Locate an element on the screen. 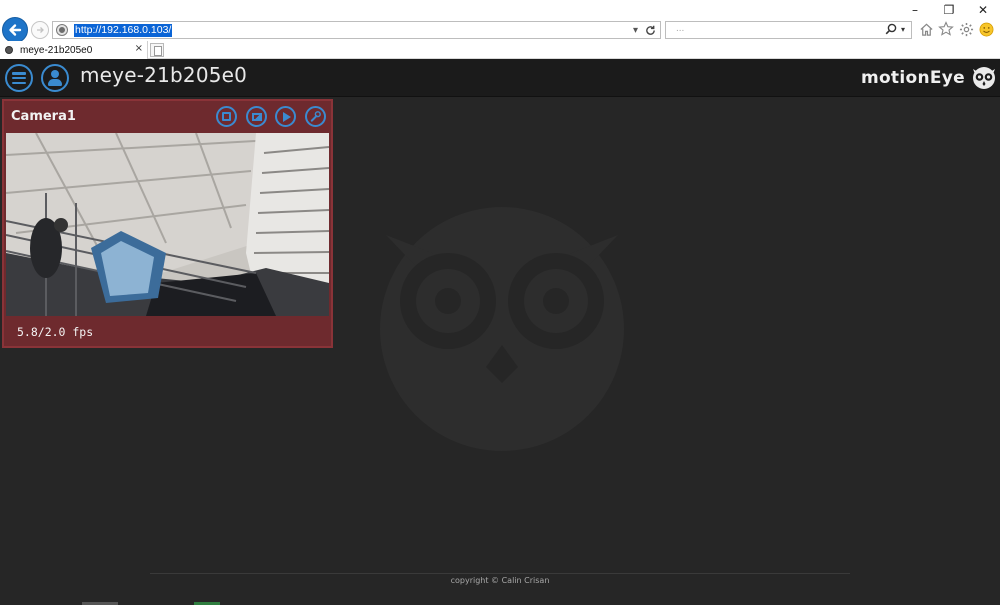 This screenshot has height=605, width=1000. camera-bottom-bar: 5.8/2.0 fps is located at coordinates (167, 331).